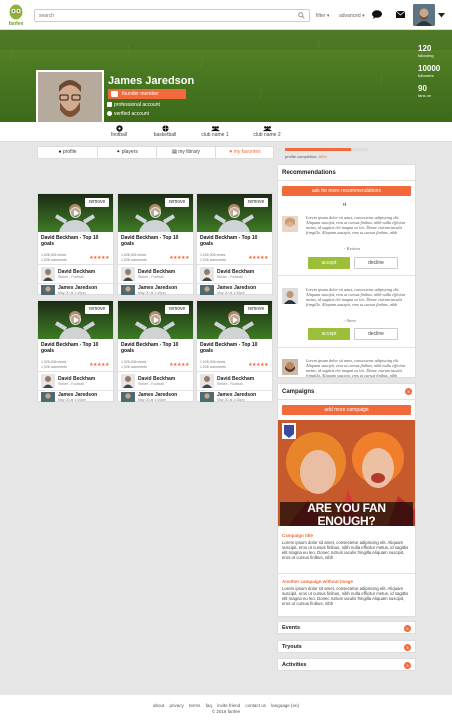  Describe the element at coordinates (301, 15) in the screenshot. I see `search-icon` at that location.